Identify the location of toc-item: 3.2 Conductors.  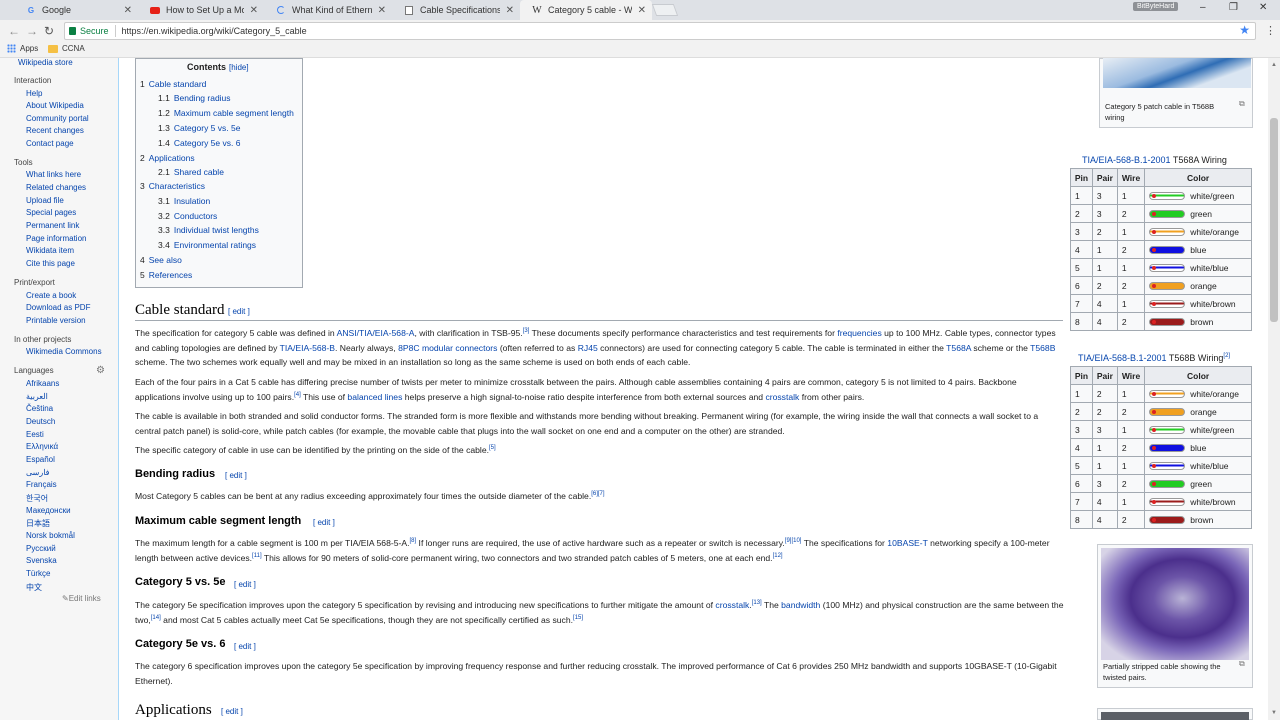
(187, 216).